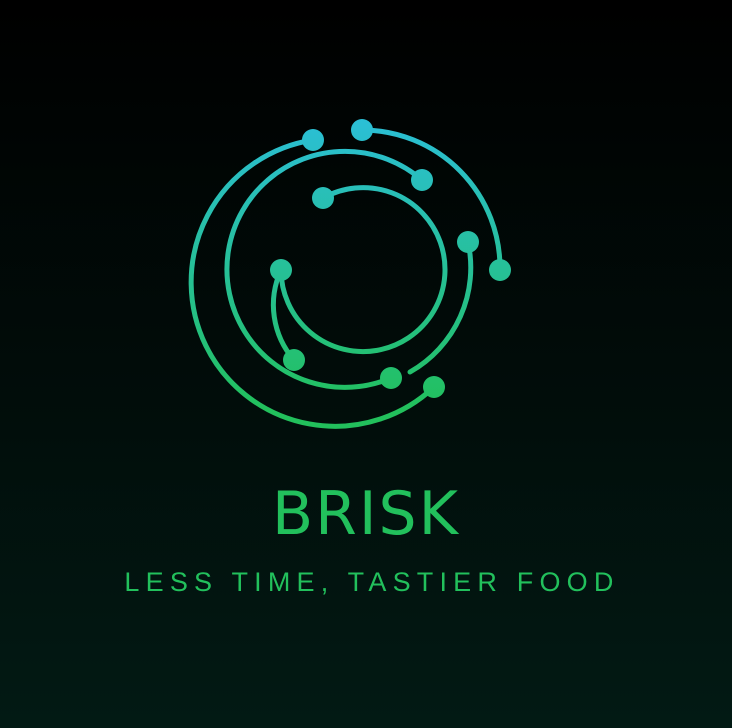 The height and width of the screenshot is (728, 732). I want to click on inner-arc, so click(363, 270).